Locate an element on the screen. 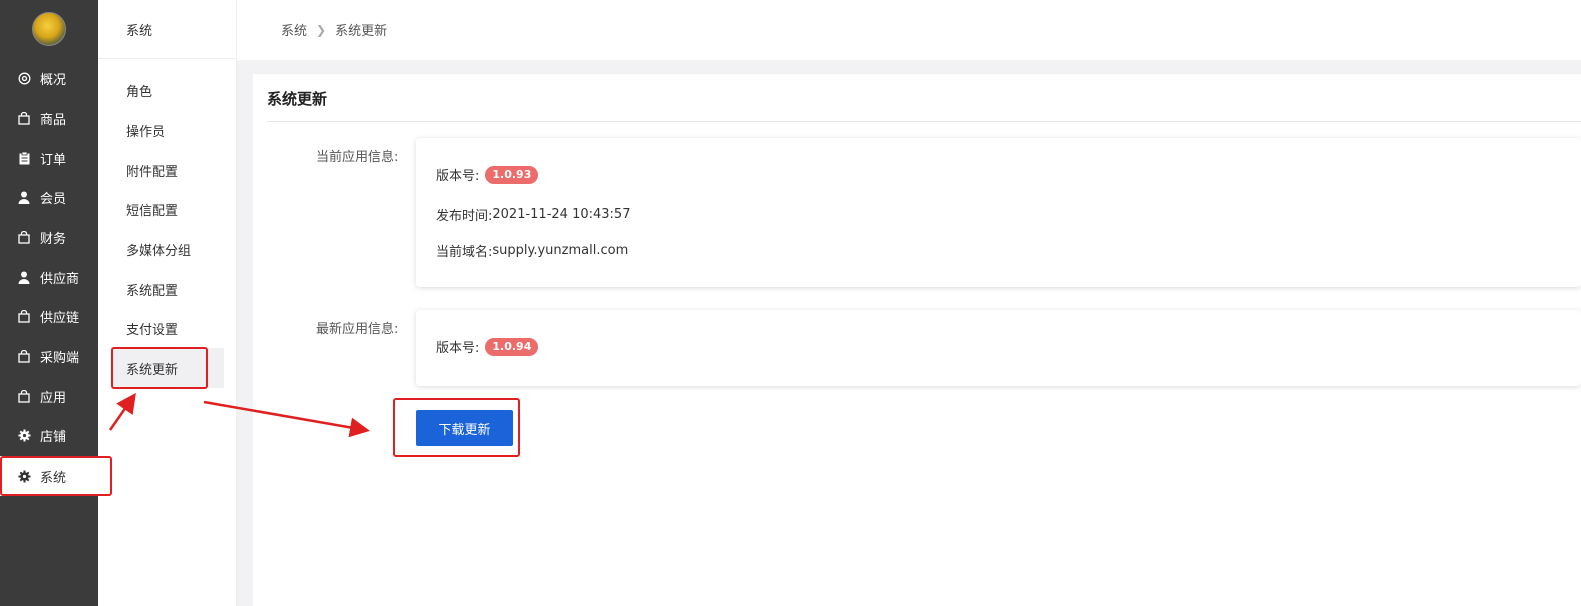 The width and height of the screenshot is (1581, 606). breadcrumb-root: 系统 is located at coordinates (294, 29).